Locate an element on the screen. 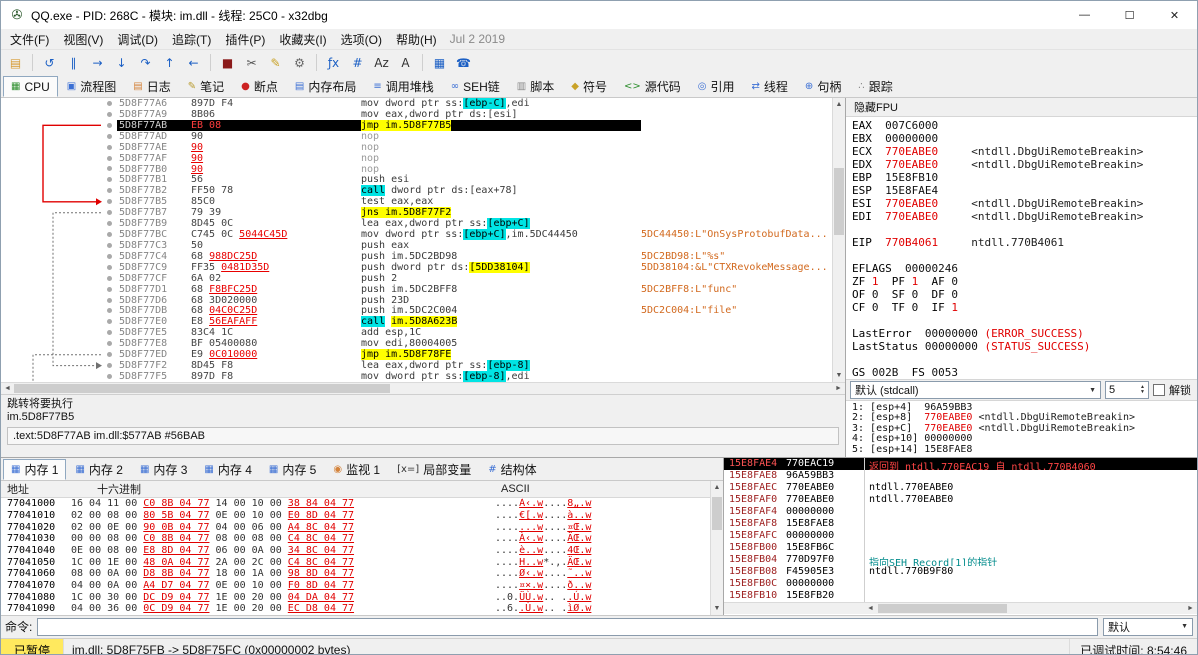 This screenshot has height=655, width=1198. disasm-vertical-scrollbar: ▲ ▼ is located at coordinates (838, 240).